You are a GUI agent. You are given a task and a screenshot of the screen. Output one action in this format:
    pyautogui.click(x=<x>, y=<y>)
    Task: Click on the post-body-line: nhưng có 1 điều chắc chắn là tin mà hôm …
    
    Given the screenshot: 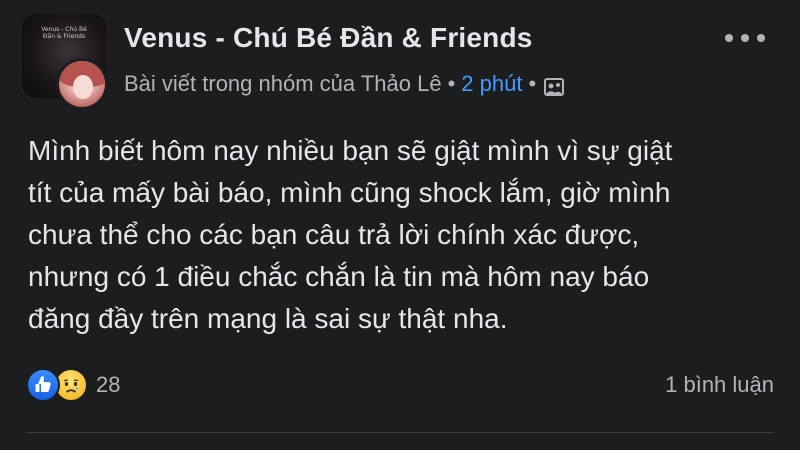 What is the action you would take?
    pyautogui.click(x=339, y=276)
    